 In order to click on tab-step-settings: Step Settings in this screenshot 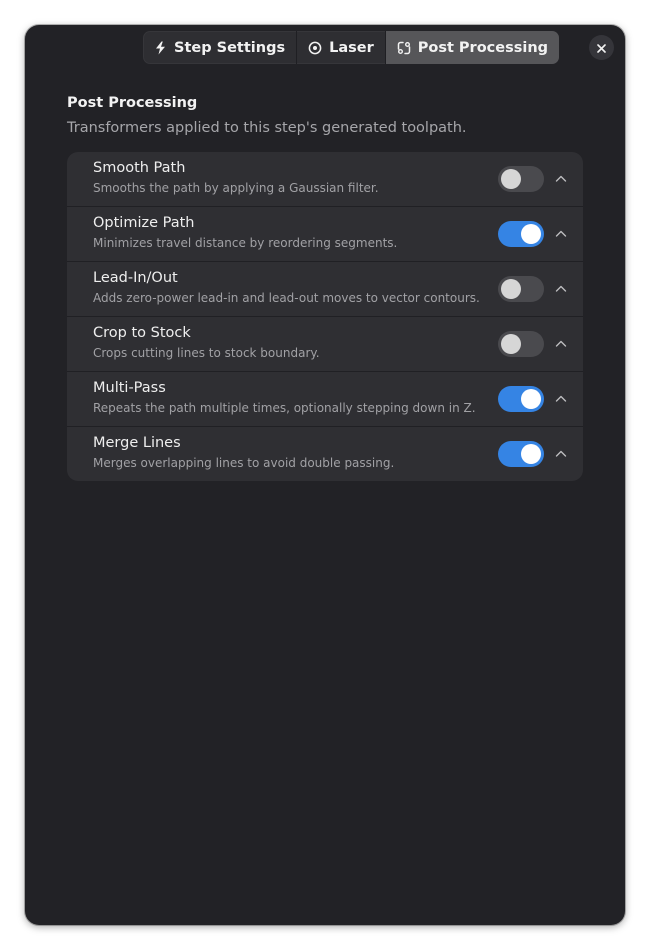, I will do `click(220, 47)`.